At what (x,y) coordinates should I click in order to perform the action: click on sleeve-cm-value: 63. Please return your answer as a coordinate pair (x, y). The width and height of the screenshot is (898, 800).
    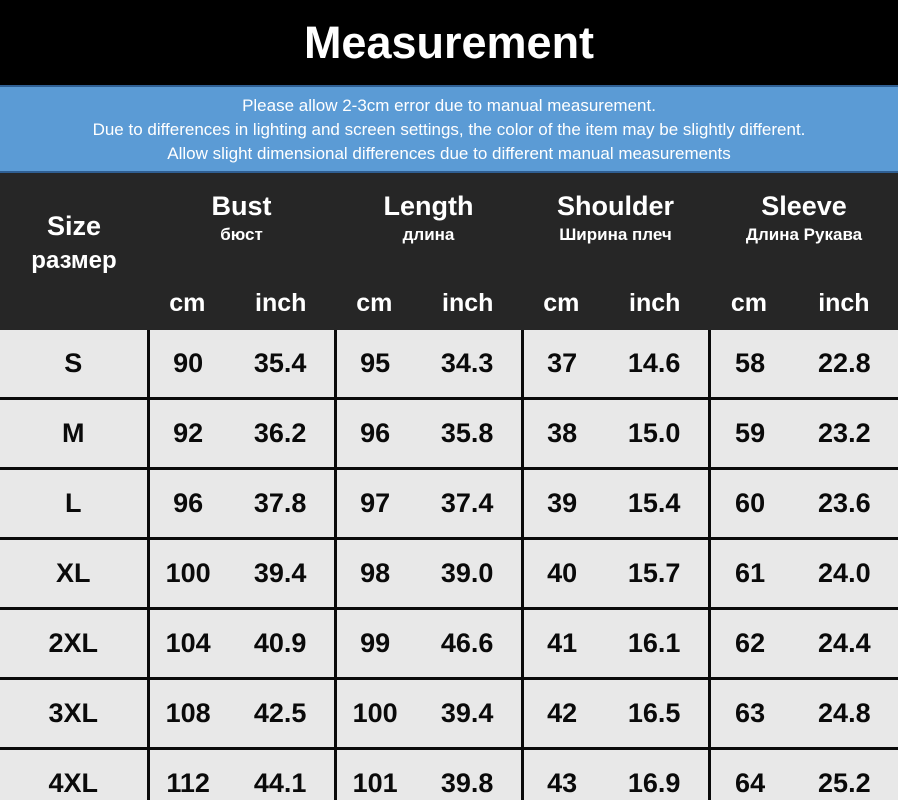
    Looking at the image, I should click on (750, 713).